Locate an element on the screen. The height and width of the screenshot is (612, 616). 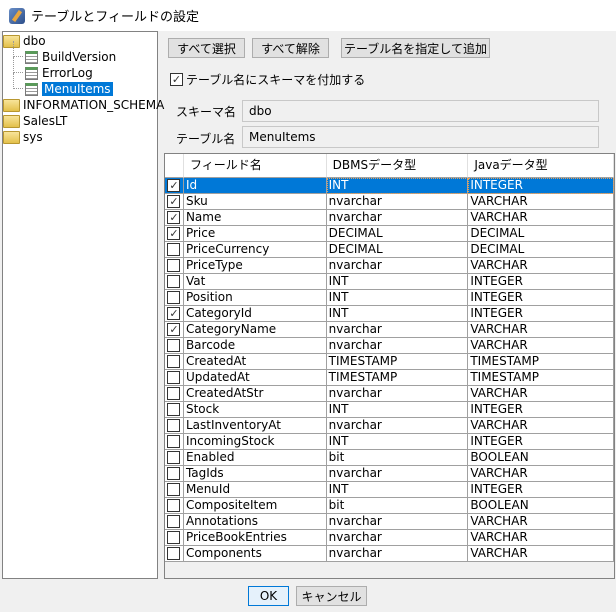
table-row: Vat INT INTEGER is located at coordinates (389, 282).